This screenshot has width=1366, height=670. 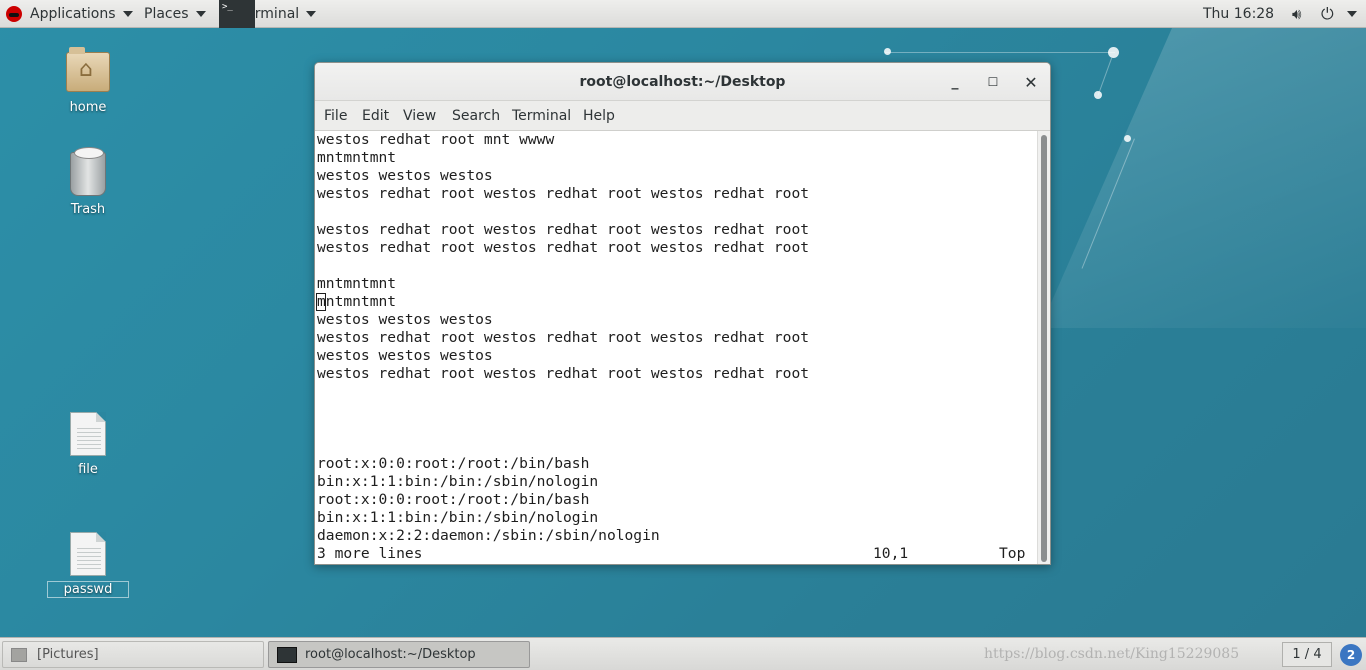 I want to click on places-menu: Places, so click(x=175, y=14).